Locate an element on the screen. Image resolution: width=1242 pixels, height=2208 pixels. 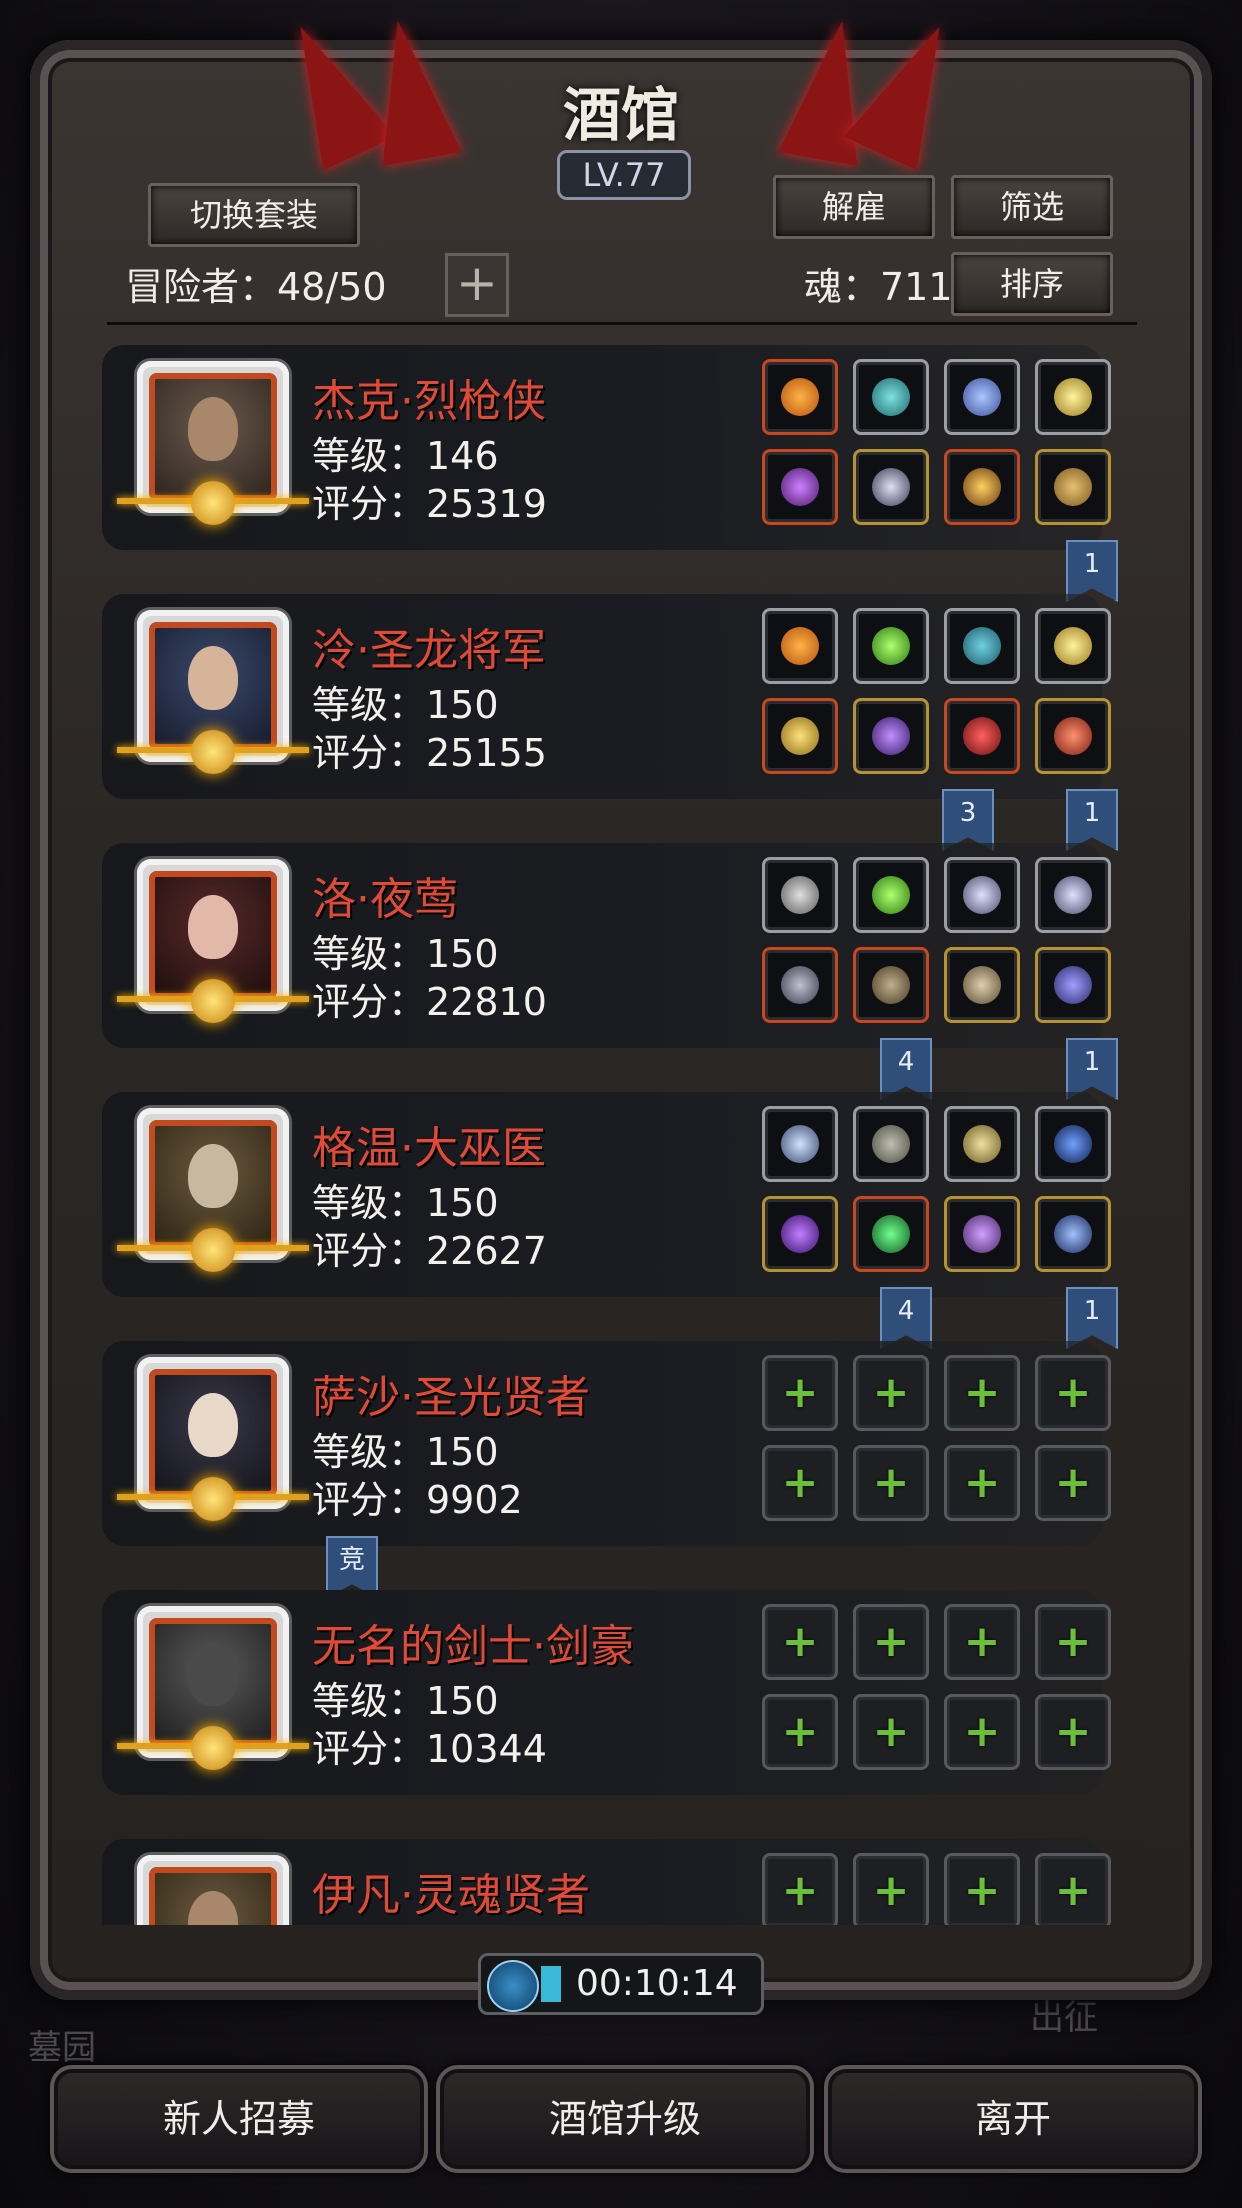
whip-equip-icon is located at coordinates (1073, 1144).